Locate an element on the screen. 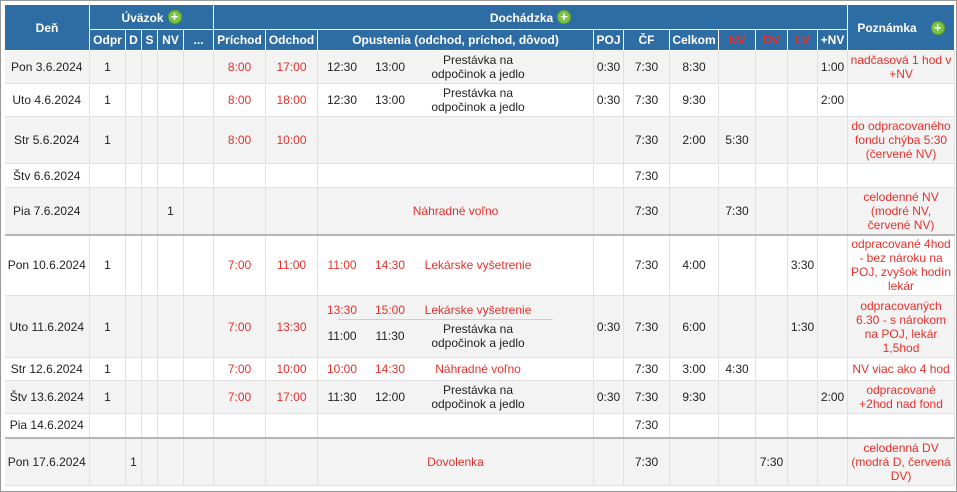 The height and width of the screenshot is (492, 957). col-header-dv: DV is located at coordinates (772, 40).